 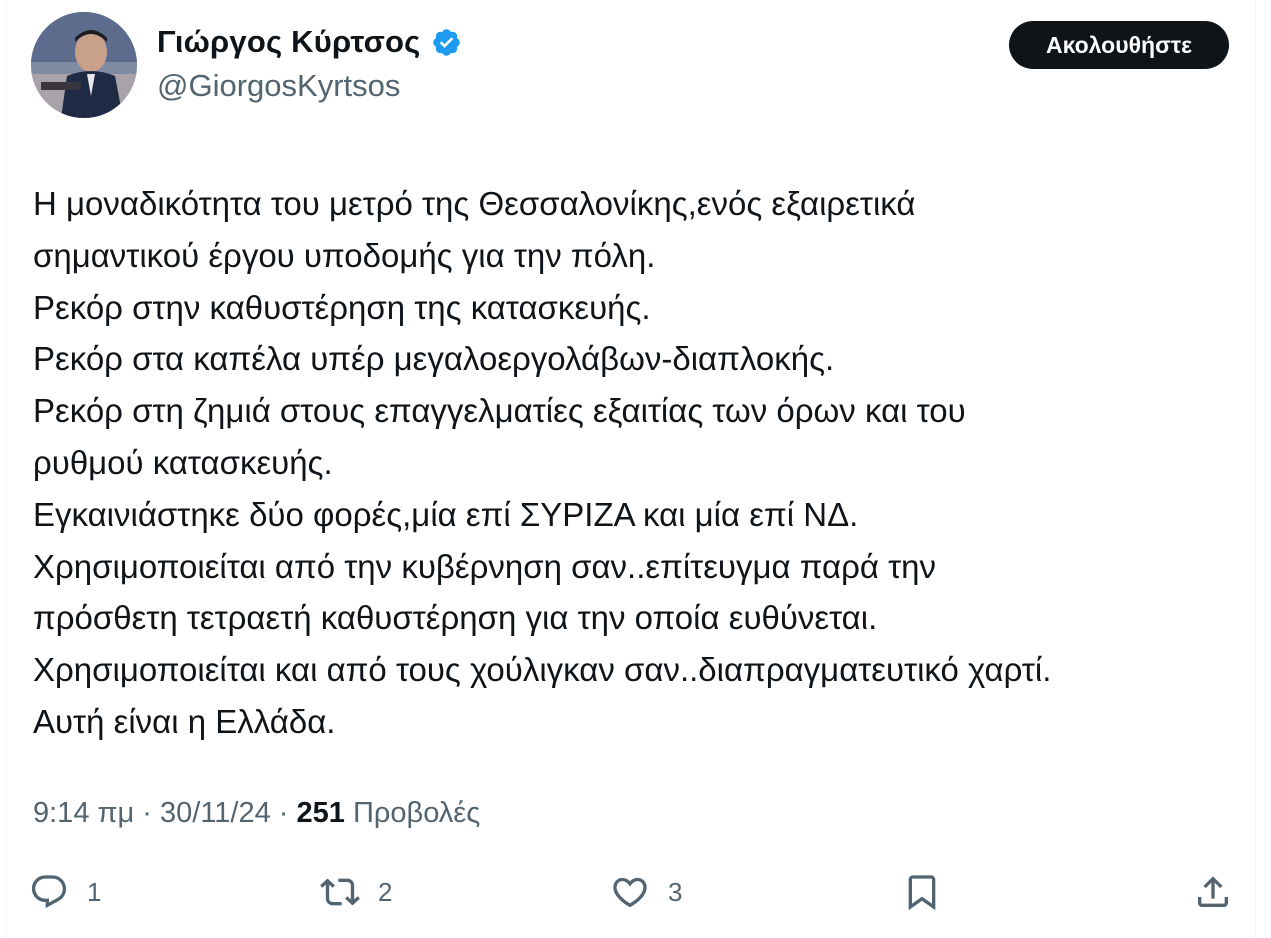 I want to click on user-handle: @GiorgosKyrtsos, so click(x=278, y=86).